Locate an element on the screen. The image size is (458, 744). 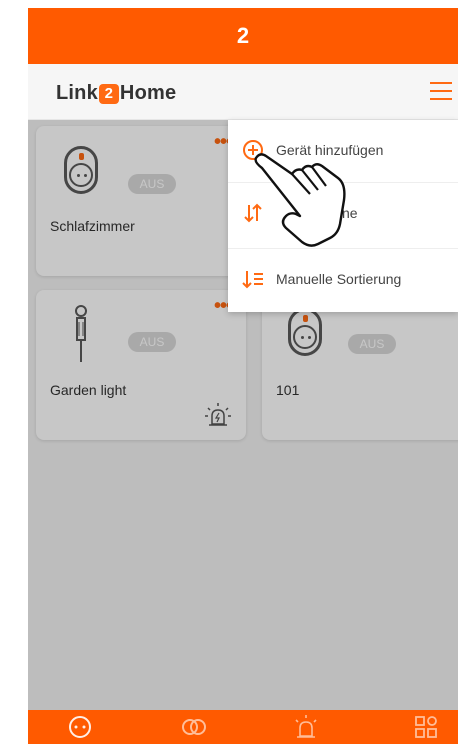
logo-text-left: Link is located at coordinates (77, 93).